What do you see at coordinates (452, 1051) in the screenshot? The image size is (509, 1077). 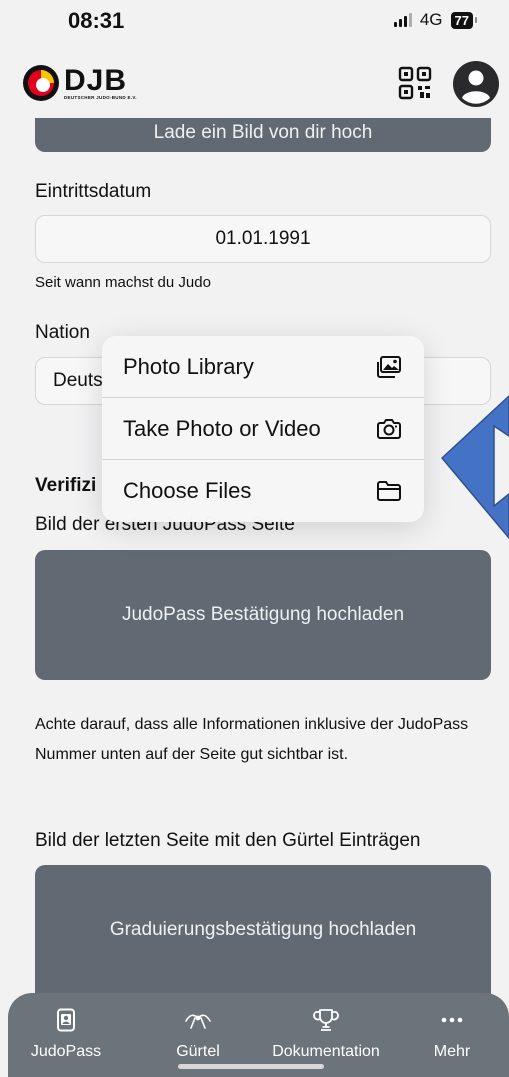 I see `tab-label: Mehr` at bounding box center [452, 1051].